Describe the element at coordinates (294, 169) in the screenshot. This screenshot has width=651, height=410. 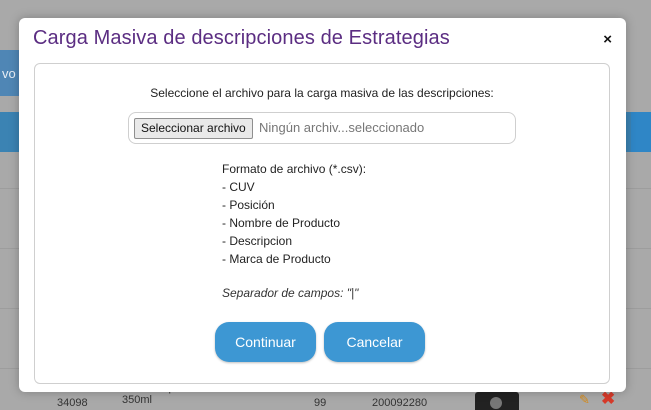
I see `file-format-heading: Formato de archivo (*.csv):` at that location.